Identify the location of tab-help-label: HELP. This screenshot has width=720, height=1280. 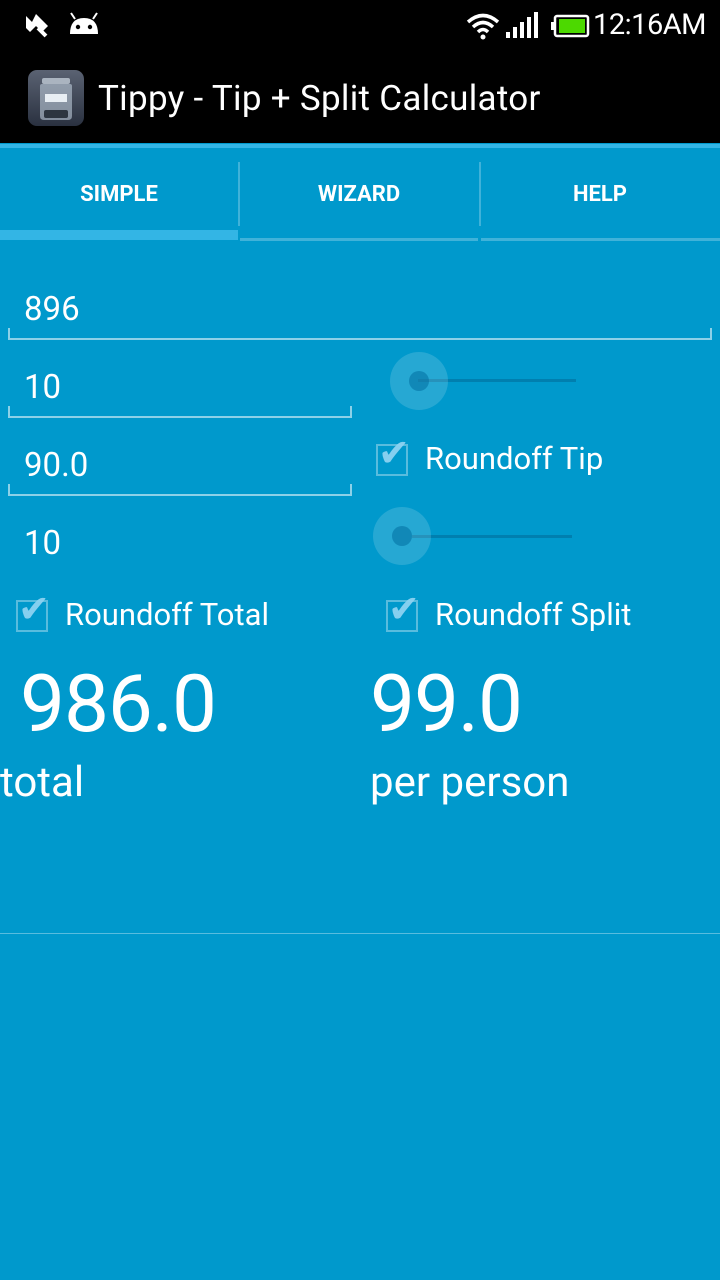
(600, 194).